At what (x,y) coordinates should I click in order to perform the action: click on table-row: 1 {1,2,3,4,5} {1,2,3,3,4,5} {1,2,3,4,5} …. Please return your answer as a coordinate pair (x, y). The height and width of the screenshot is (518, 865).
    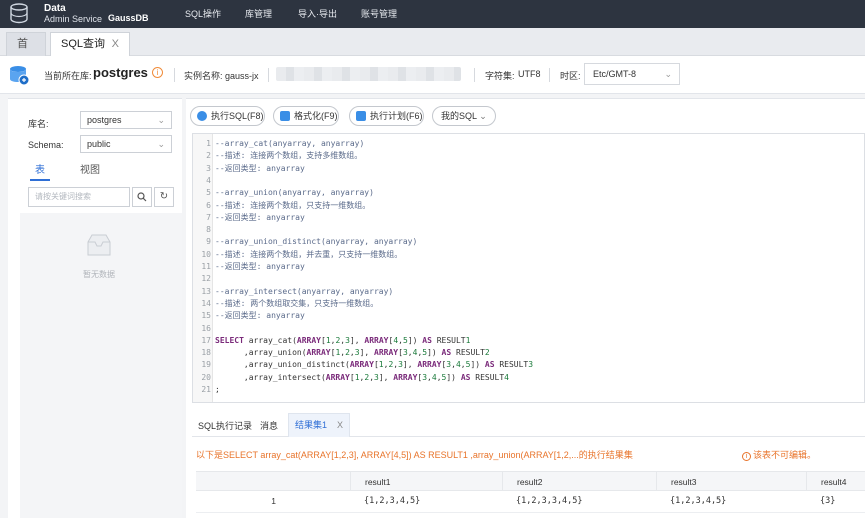
    Looking at the image, I should click on (530, 502).